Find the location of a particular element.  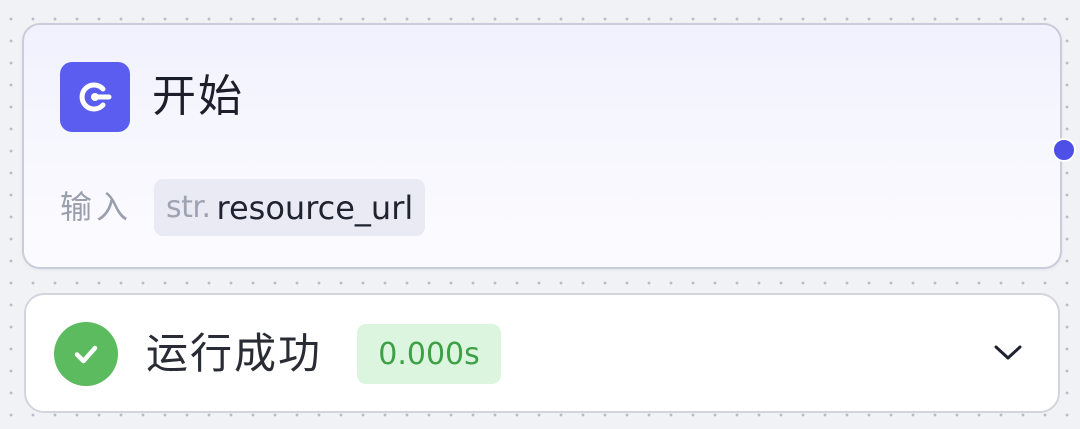

check-circle-icon is located at coordinates (86, 354).